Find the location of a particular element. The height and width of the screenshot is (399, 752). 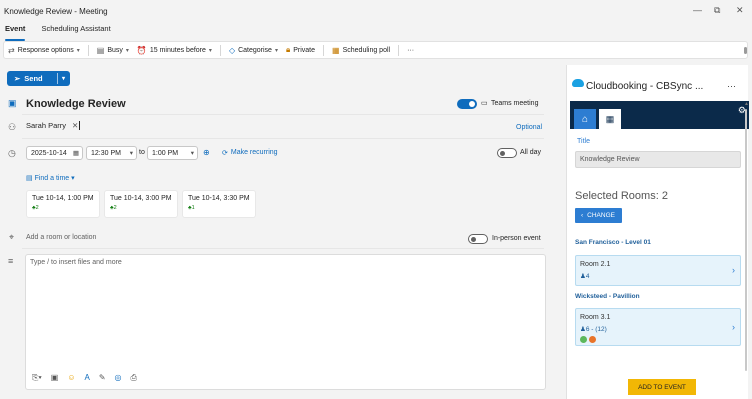

attach-icon: ⎘▾ is located at coordinates (37, 378).